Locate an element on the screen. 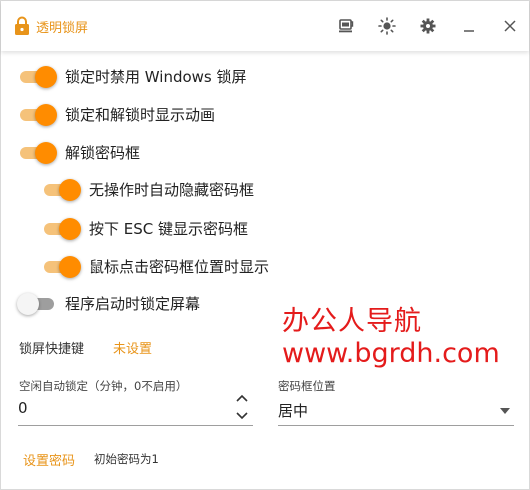 The width and height of the screenshot is (530, 490). app-title: 透明锁屏 is located at coordinates (62, 28).